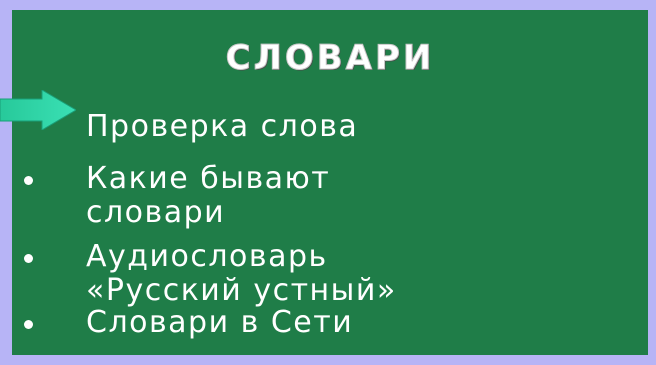  I want to click on arrow-right-icon, so click(38, 110).